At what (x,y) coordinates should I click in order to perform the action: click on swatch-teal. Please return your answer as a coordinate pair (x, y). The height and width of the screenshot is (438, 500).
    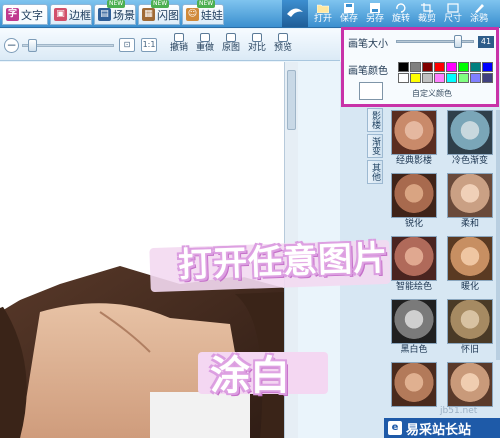
    Looking at the image, I should click on (475, 67).